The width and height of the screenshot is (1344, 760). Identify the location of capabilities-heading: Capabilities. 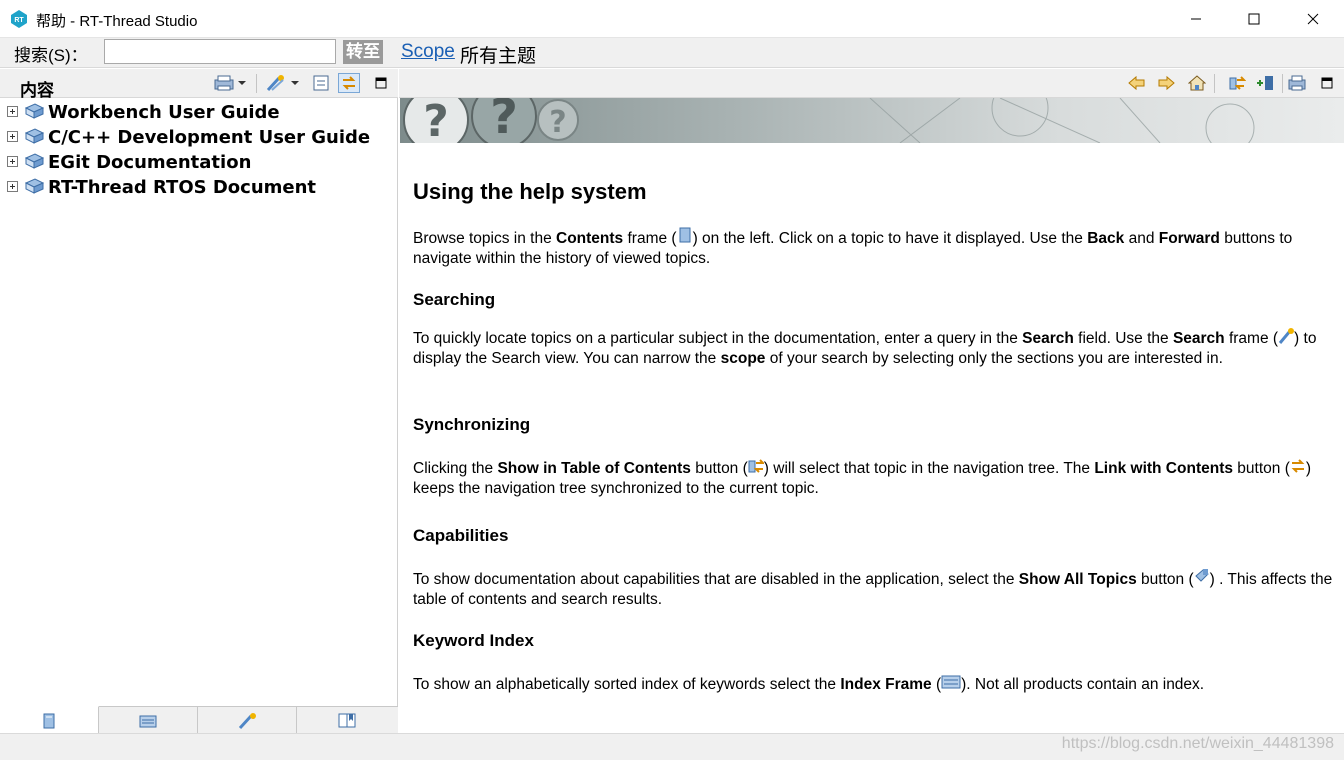
(461, 535).